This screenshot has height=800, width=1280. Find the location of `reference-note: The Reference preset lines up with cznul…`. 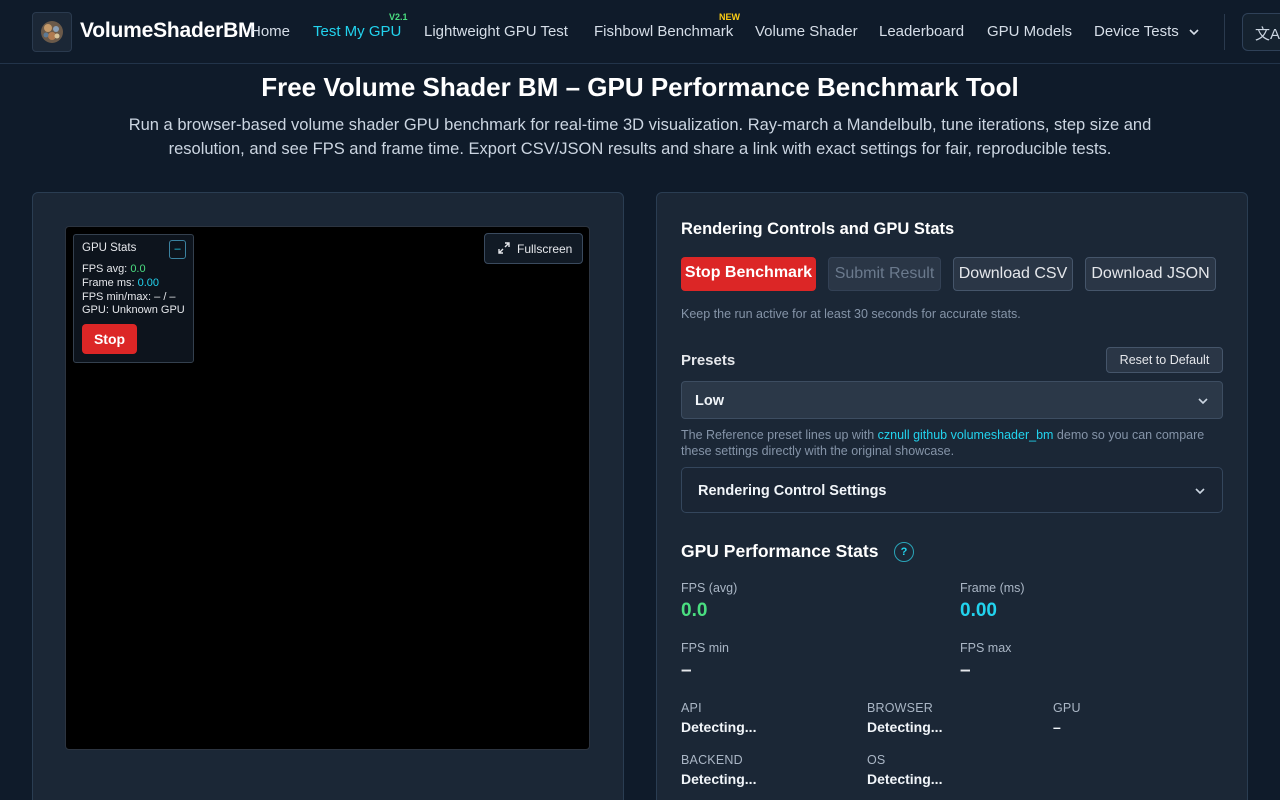

reference-note: The Reference preset lines up with cznul… is located at coordinates (953, 443).